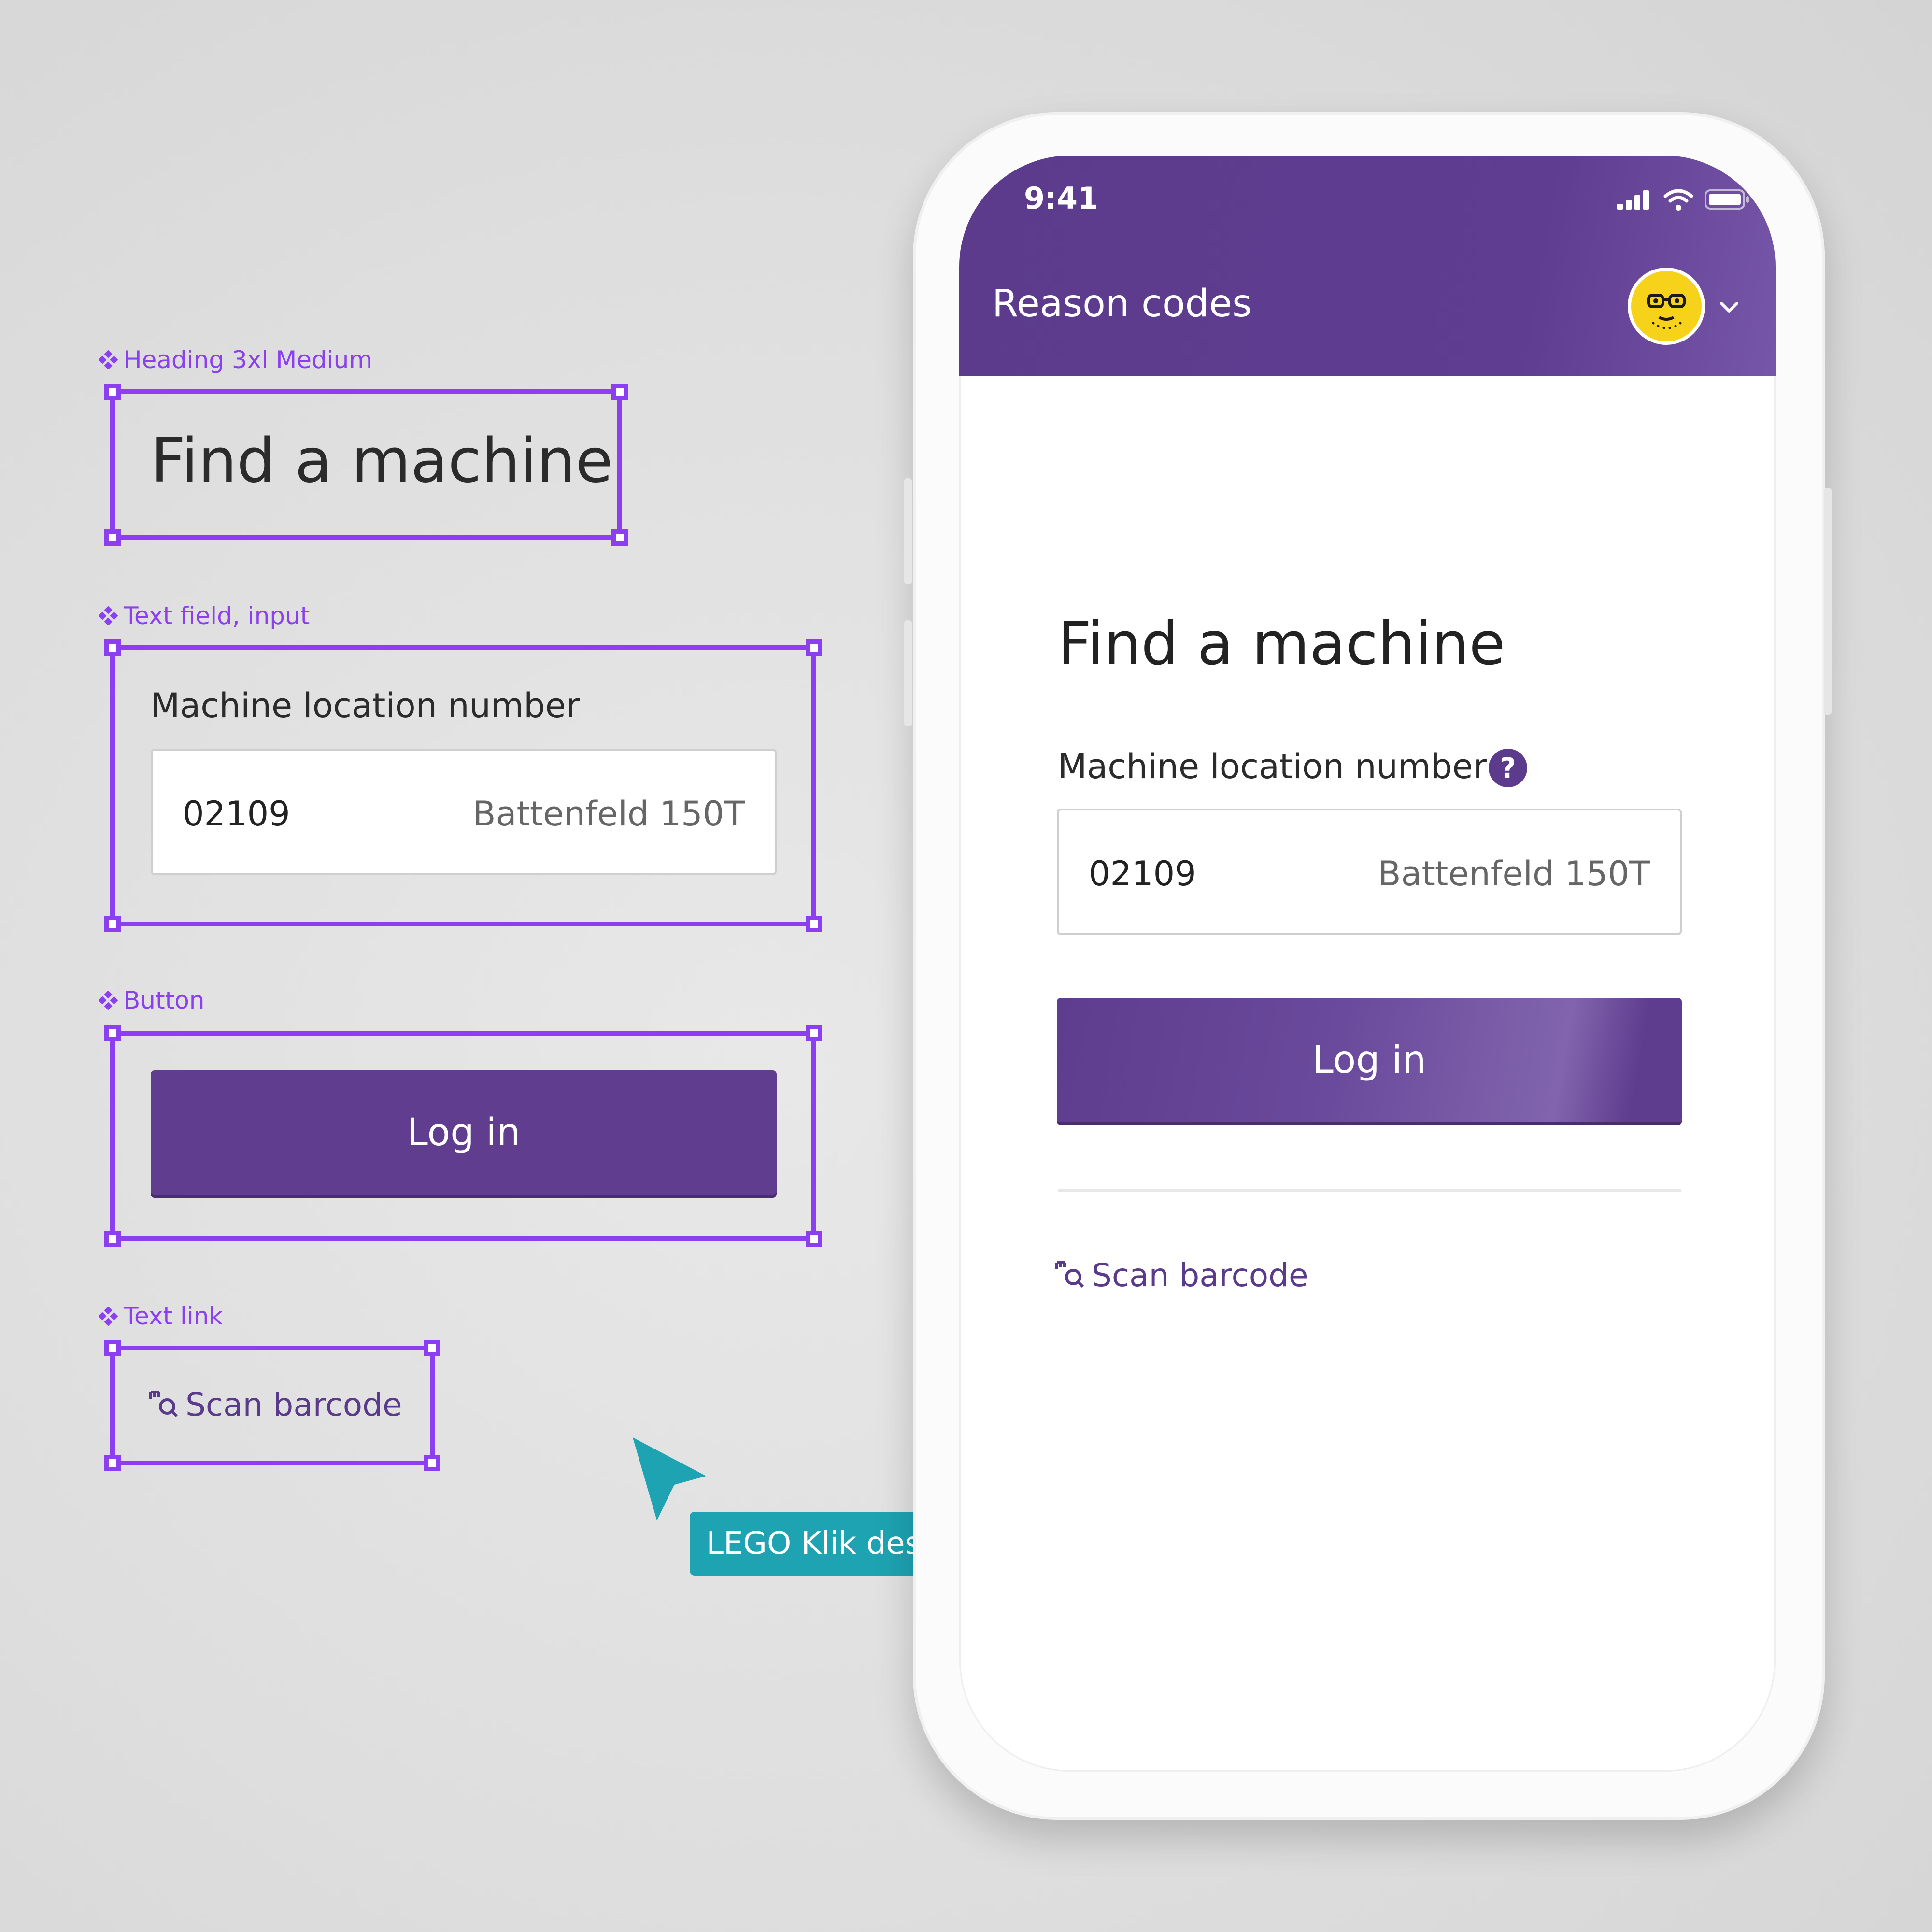 Image resolution: width=1932 pixels, height=1932 pixels. What do you see at coordinates (1061, 198) in the screenshot?
I see `status-time: 9:41` at bounding box center [1061, 198].